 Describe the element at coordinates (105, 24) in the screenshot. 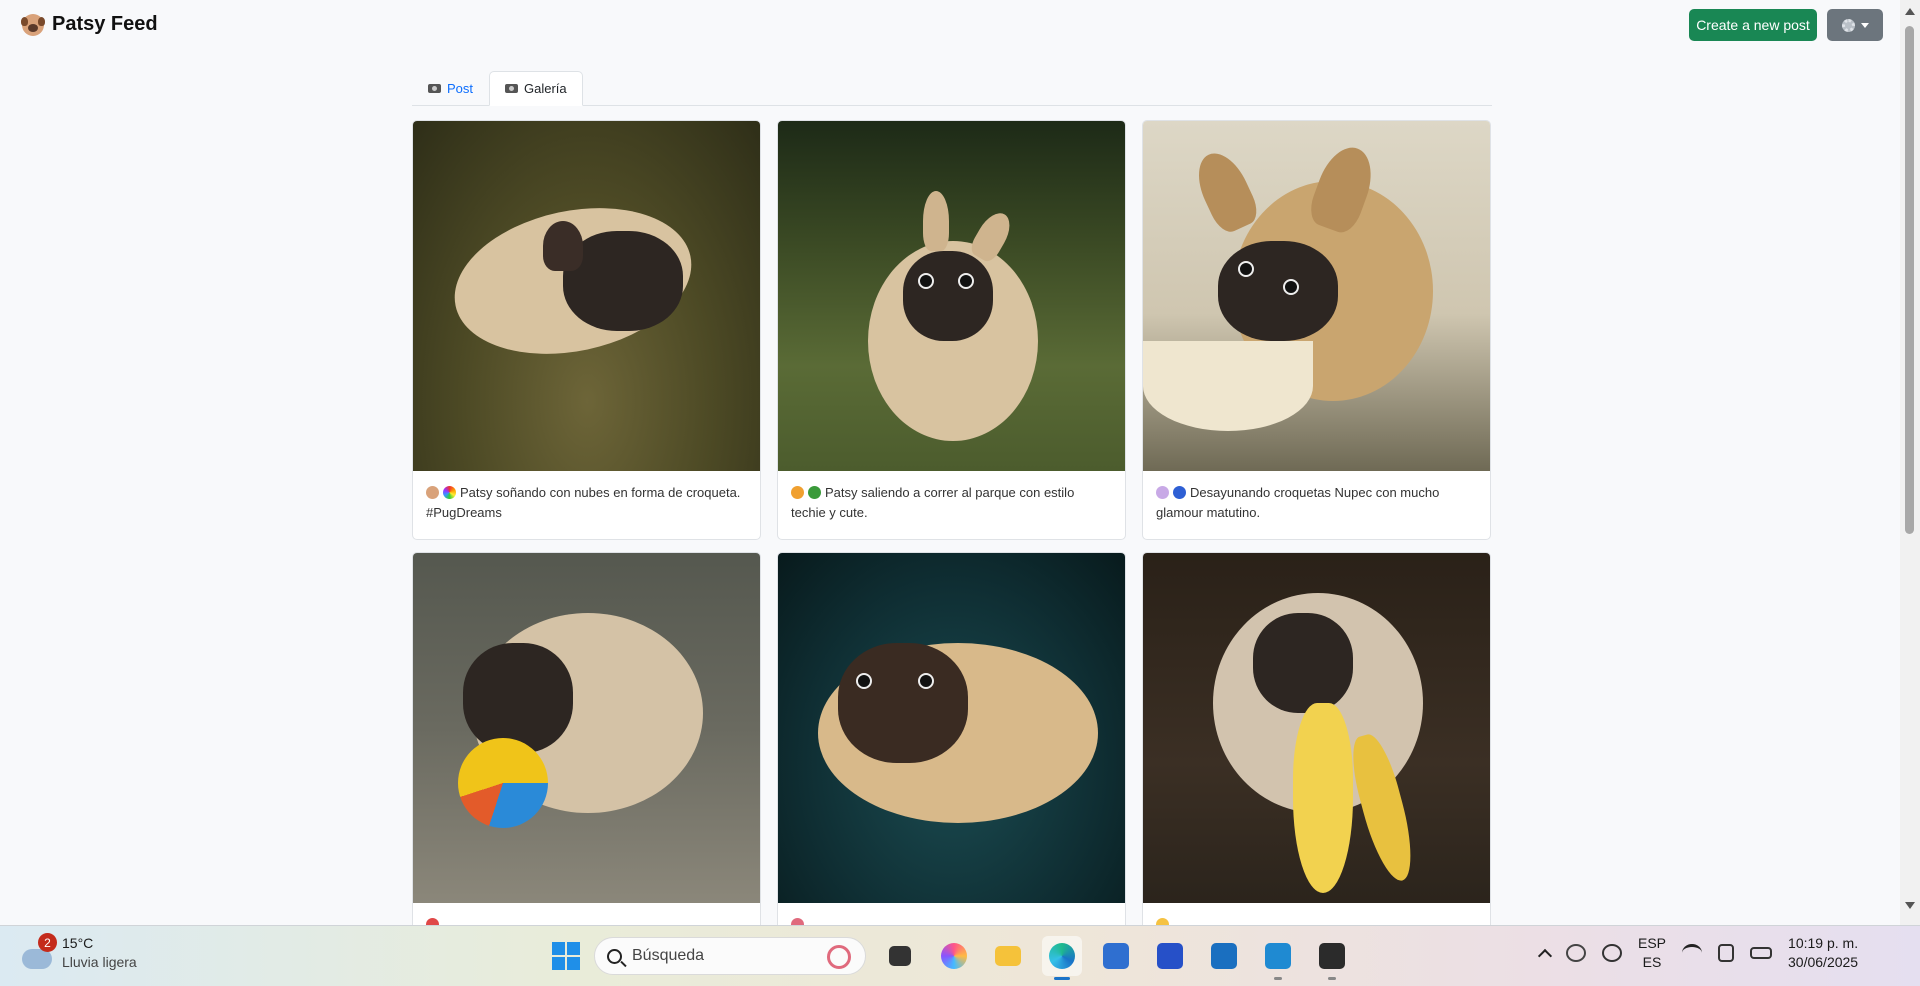

I see `app-title: Patsy Feed` at that location.